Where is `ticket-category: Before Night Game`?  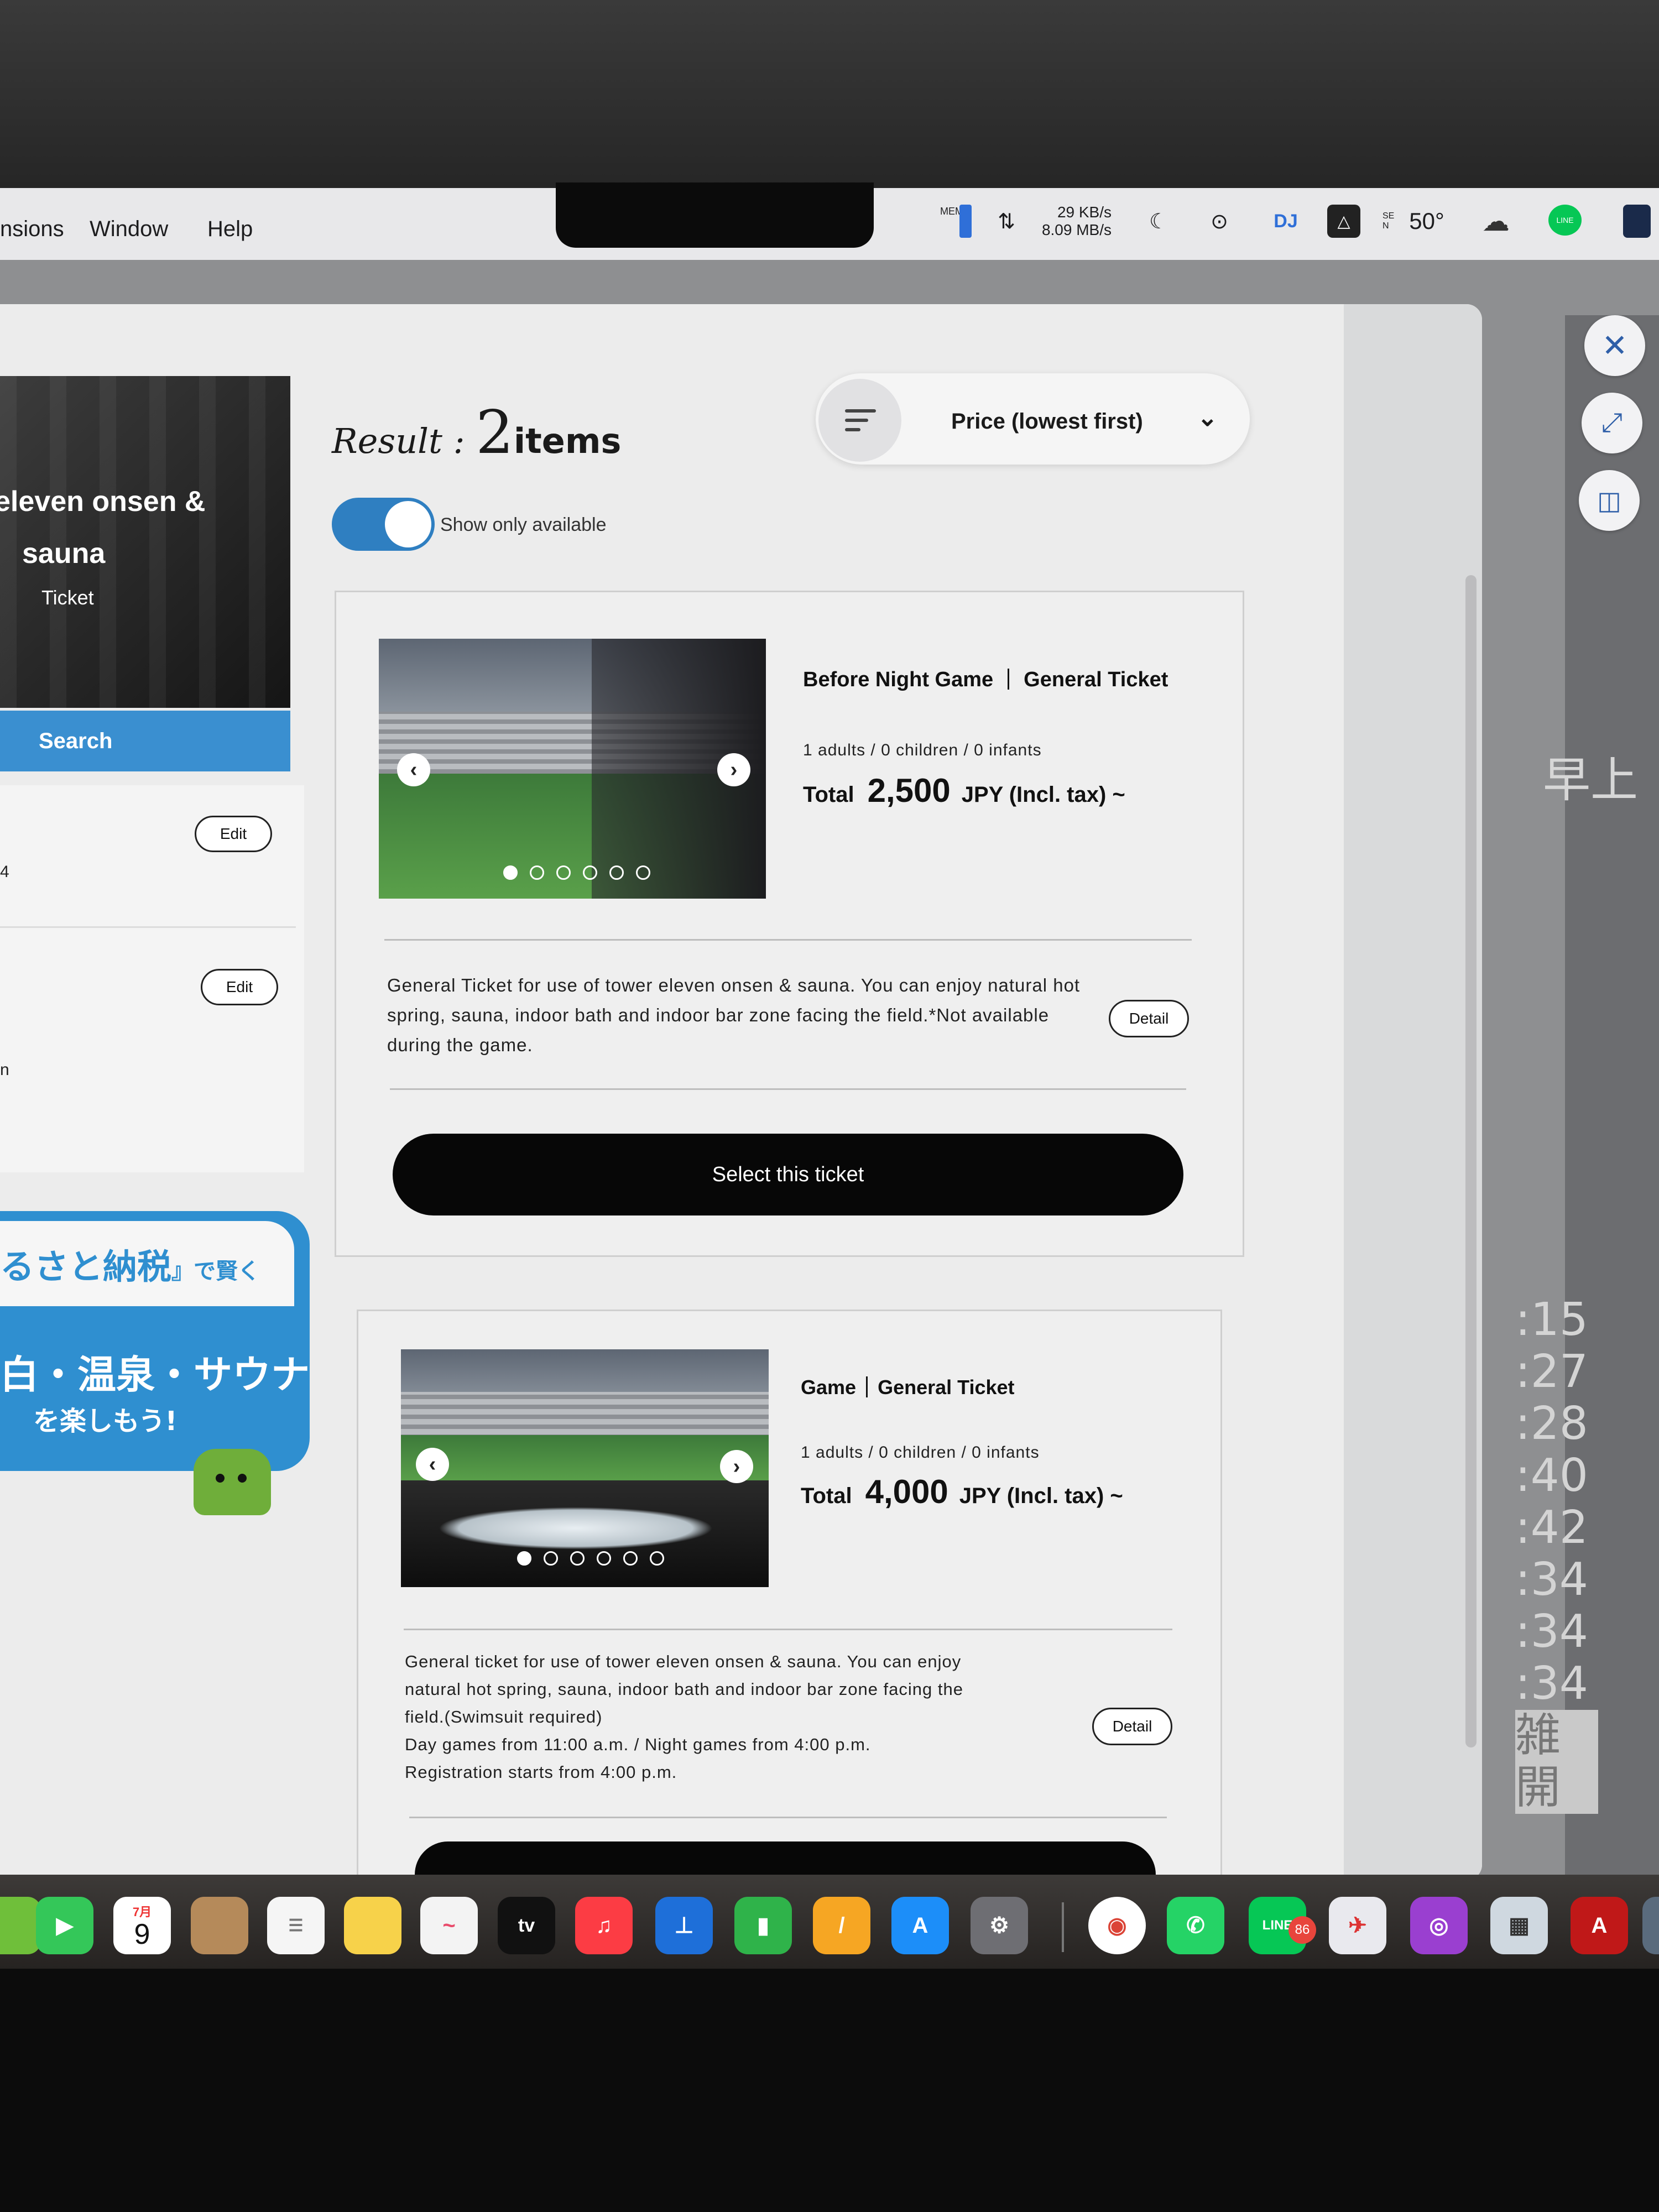 ticket-category: Before Night Game is located at coordinates (898, 679).